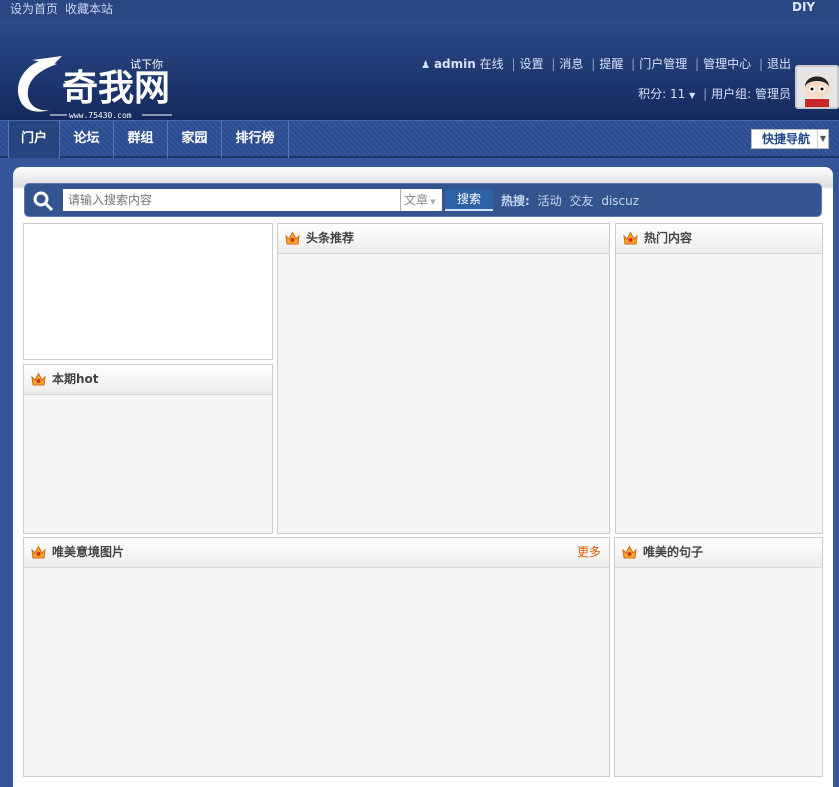 The height and width of the screenshot is (787, 839). Describe the element at coordinates (673, 552) in the screenshot. I see `block-title: 唯美的句子` at that location.